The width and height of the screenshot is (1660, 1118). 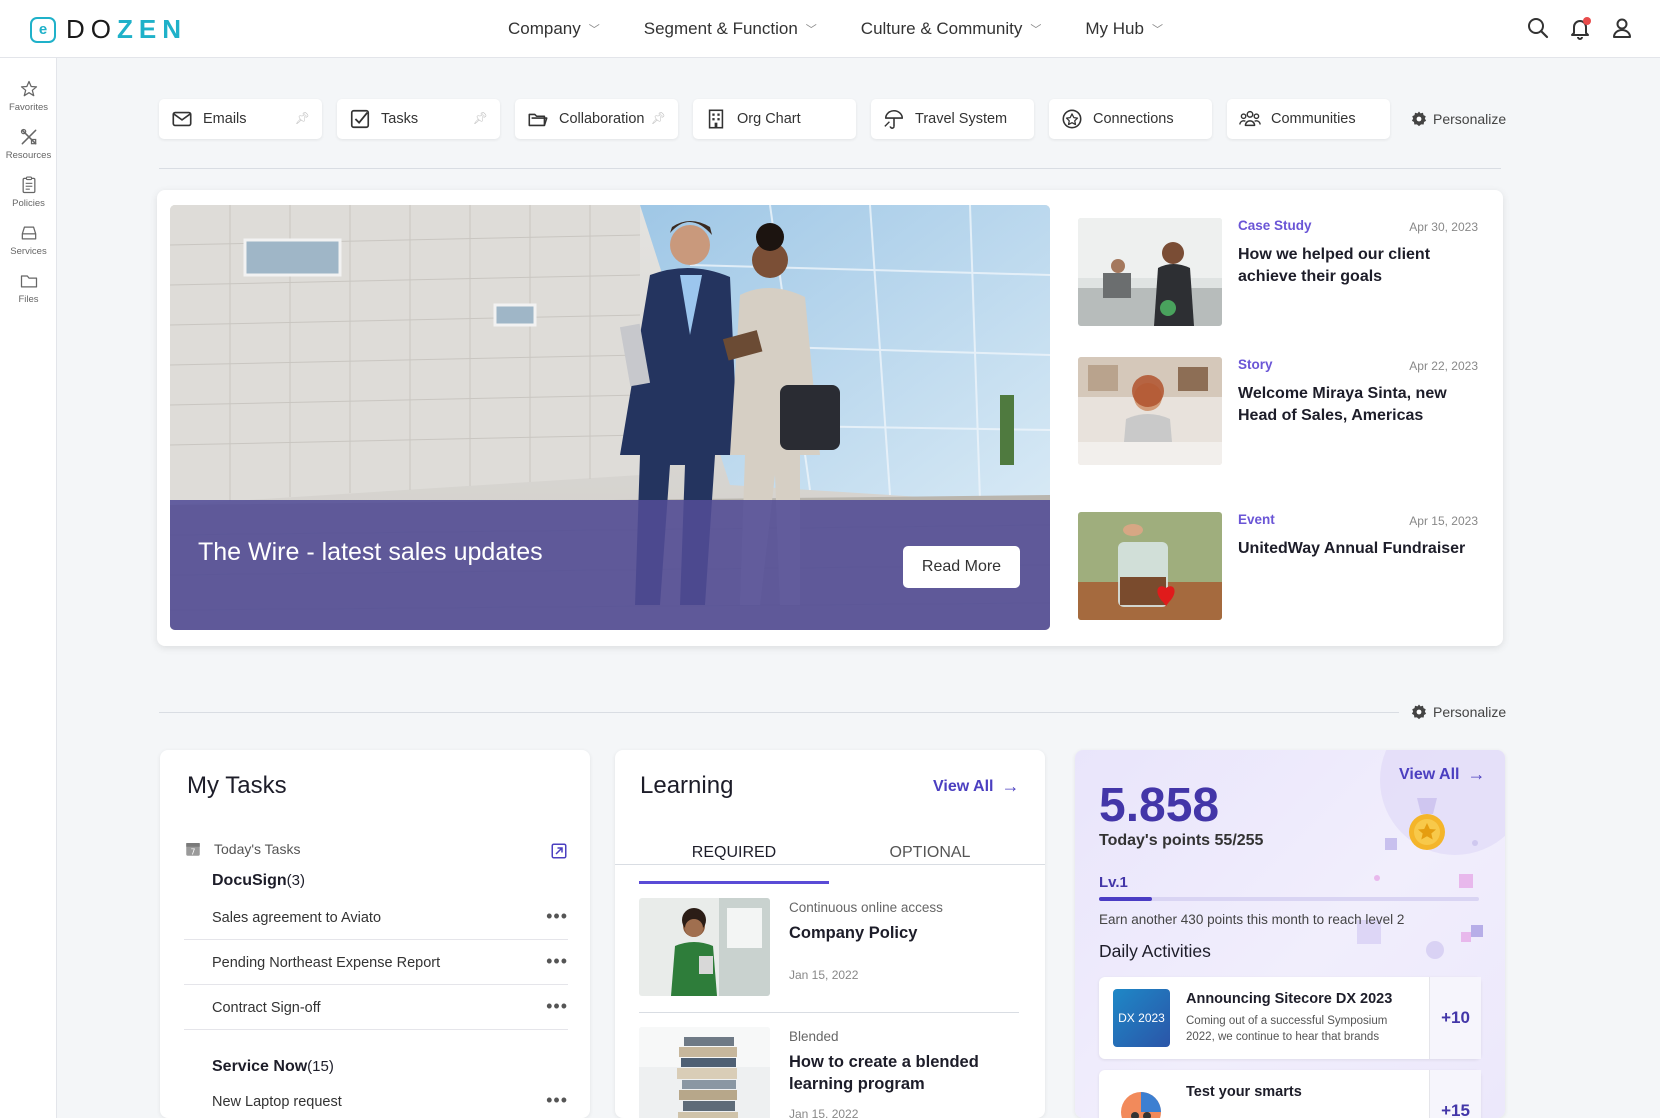 I want to click on news-date: Apr 15, 2023, so click(x=1443, y=521).